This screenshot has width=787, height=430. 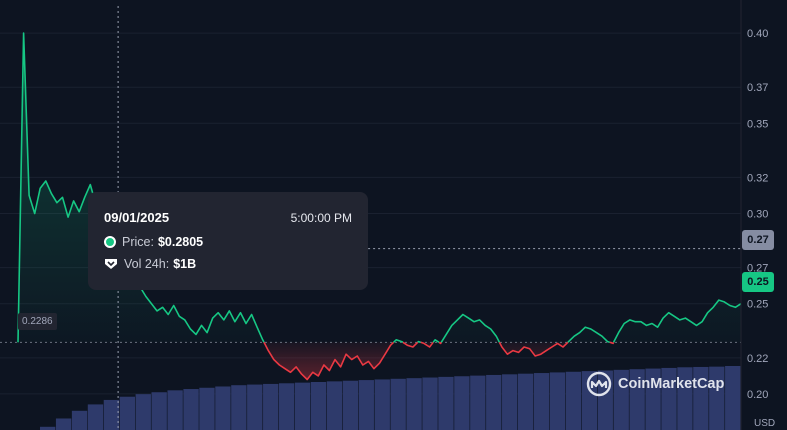 I want to click on tooltip-volume-row: Vol 24h: $1B, so click(x=228, y=264).